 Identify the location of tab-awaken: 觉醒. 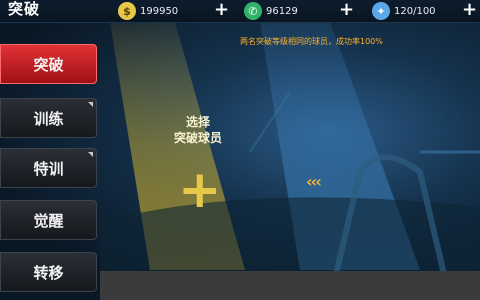
(48, 220).